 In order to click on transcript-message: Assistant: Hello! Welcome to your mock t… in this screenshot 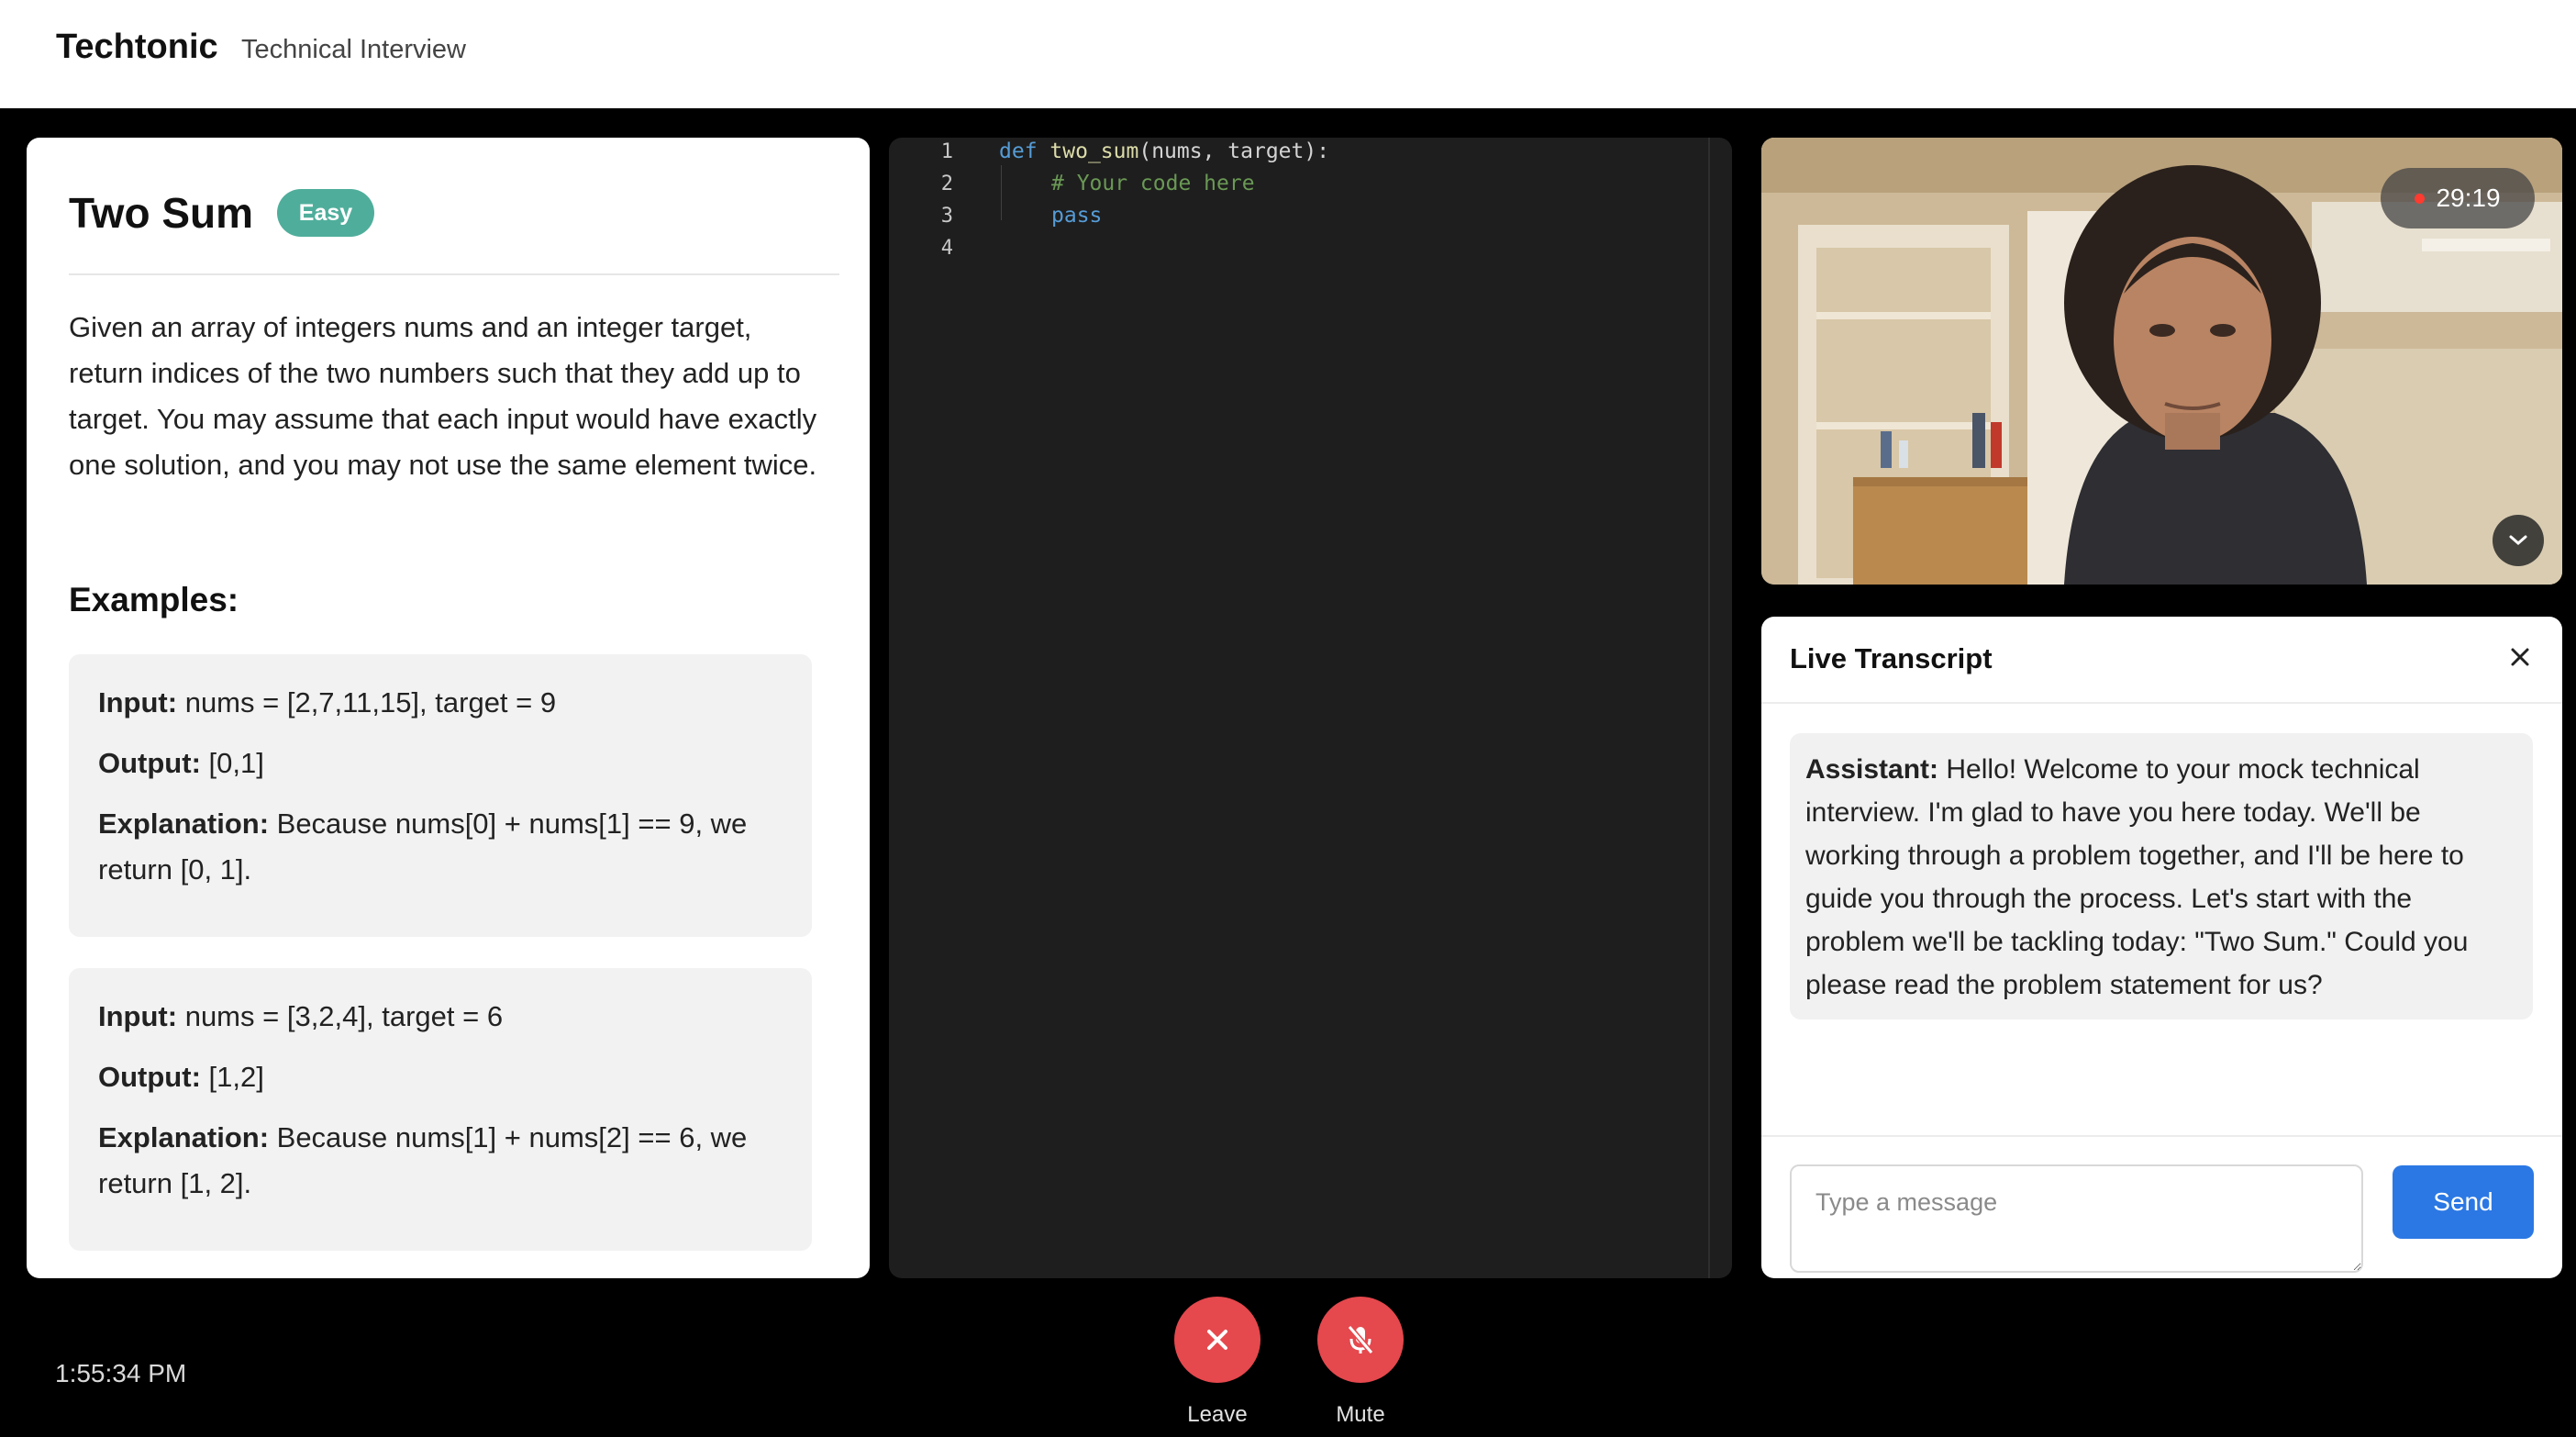, I will do `click(2161, 876)`.